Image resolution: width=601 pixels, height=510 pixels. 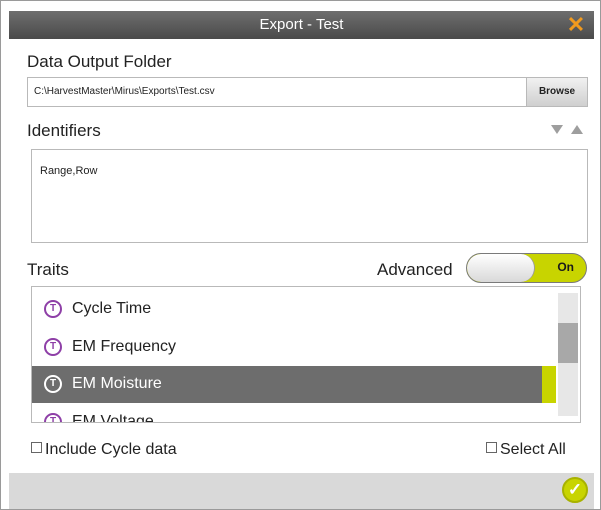 What do you see at coordinates (124, 346) in the screenshot?
I see `trait-name: EM Frequency` at bounding box center [124, 346].